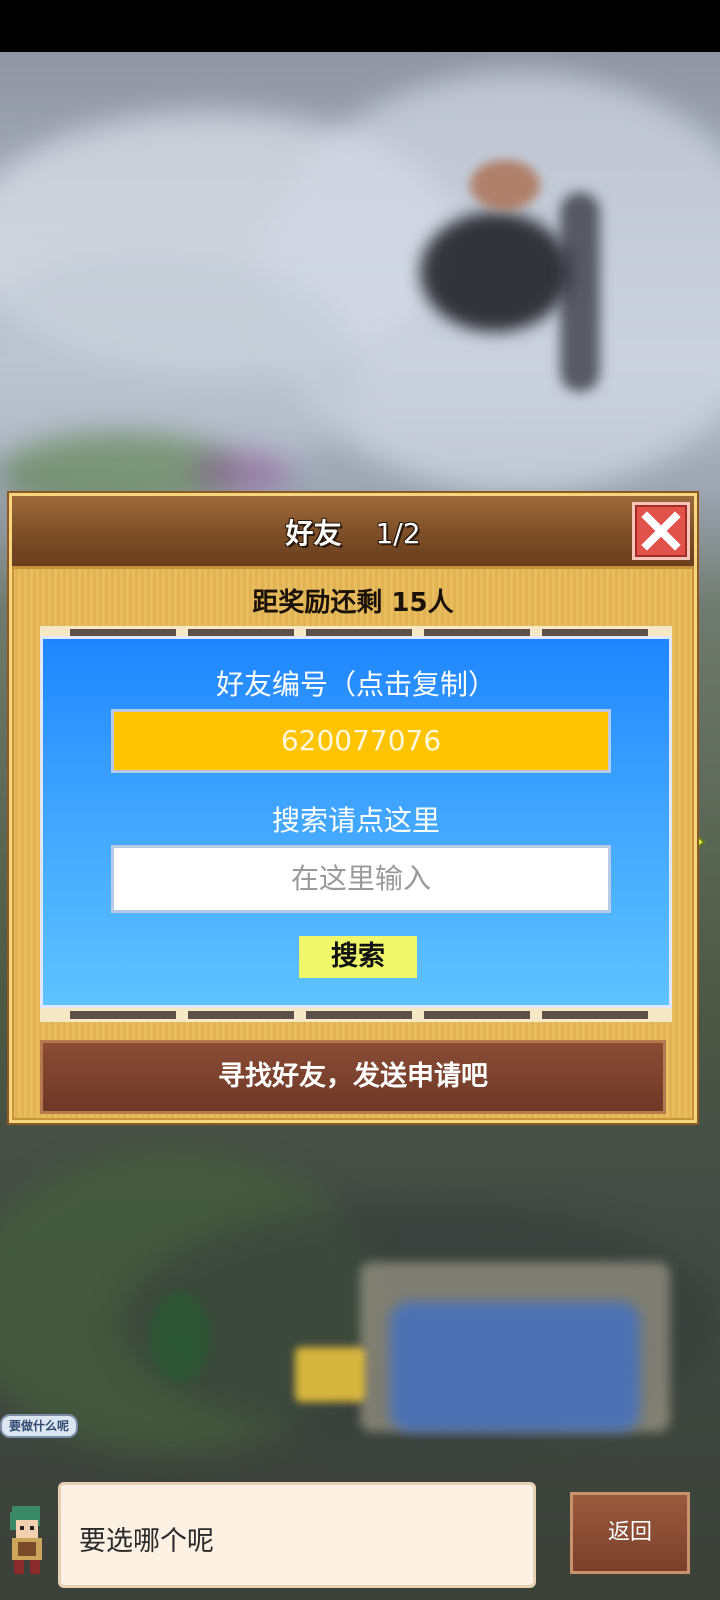  Describe the element at coordinates (27, 1541) in the screenshot. I see `advisor-avatar` at that location.